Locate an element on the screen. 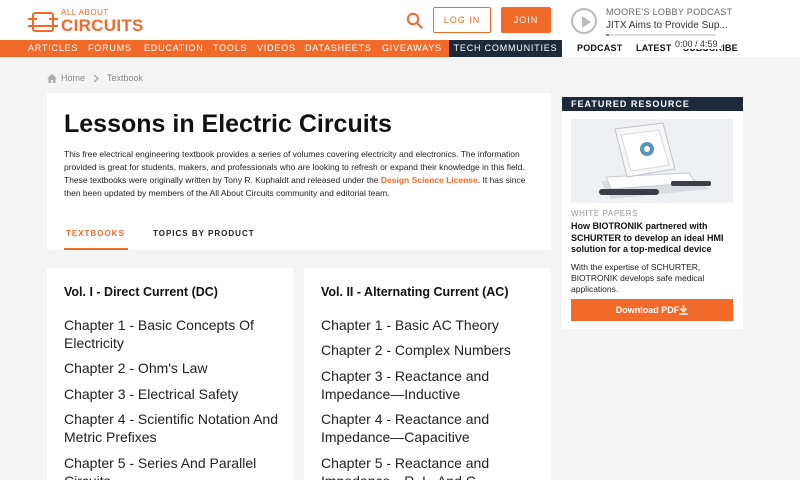 This screenshot has width=800, height=480. volume-title: Vol. II - Alternating Current (AC) is located at coordinates (415, 292).